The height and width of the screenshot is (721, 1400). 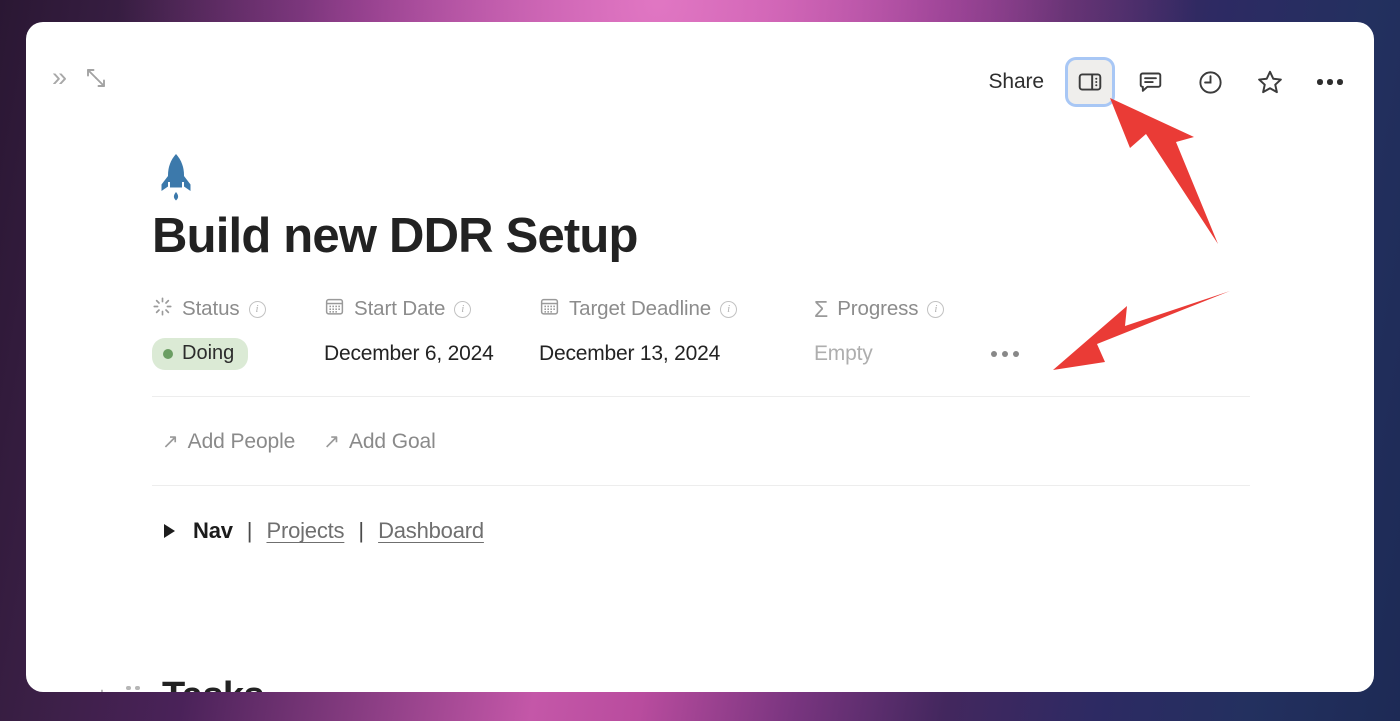 I want to click on tasks-heading: Tasks, so click(x=213, y=684).